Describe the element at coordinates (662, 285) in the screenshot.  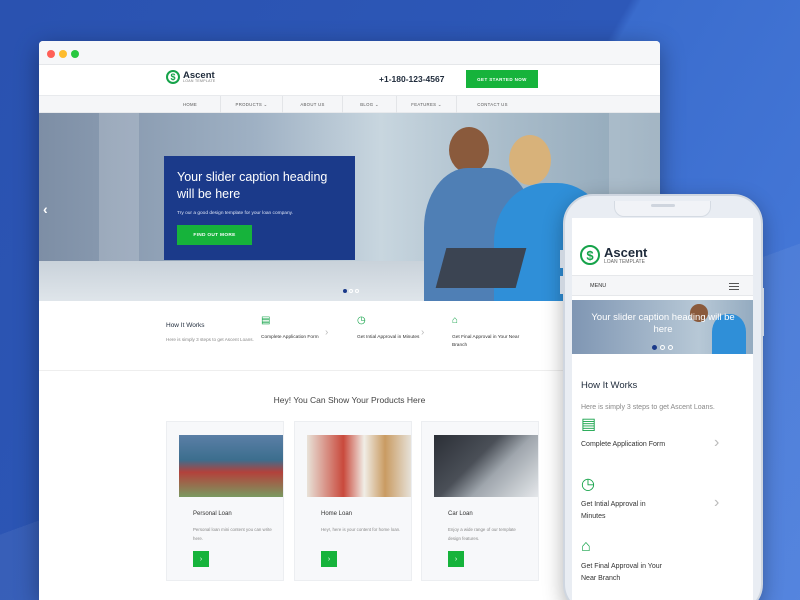
I see `mobile-menu-bar: MENU` at that location.